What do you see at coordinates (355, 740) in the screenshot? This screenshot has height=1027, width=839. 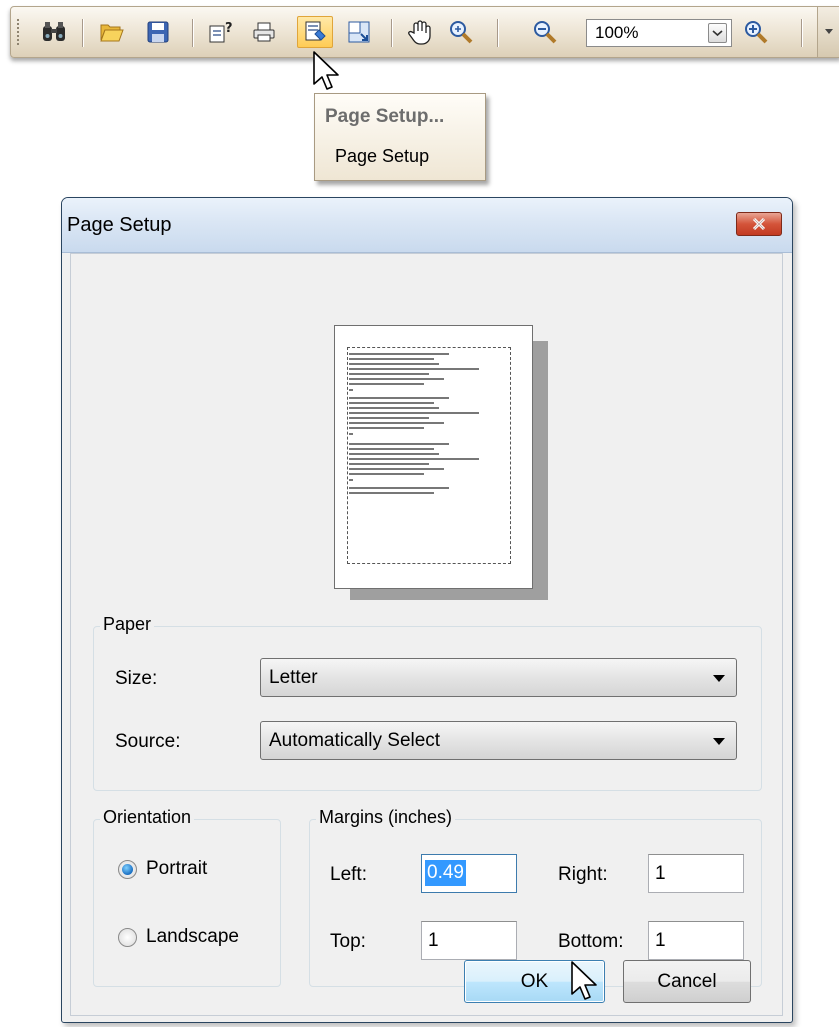 I see `paper-source-value: Automatically Select` at bounding box center [355, 740].